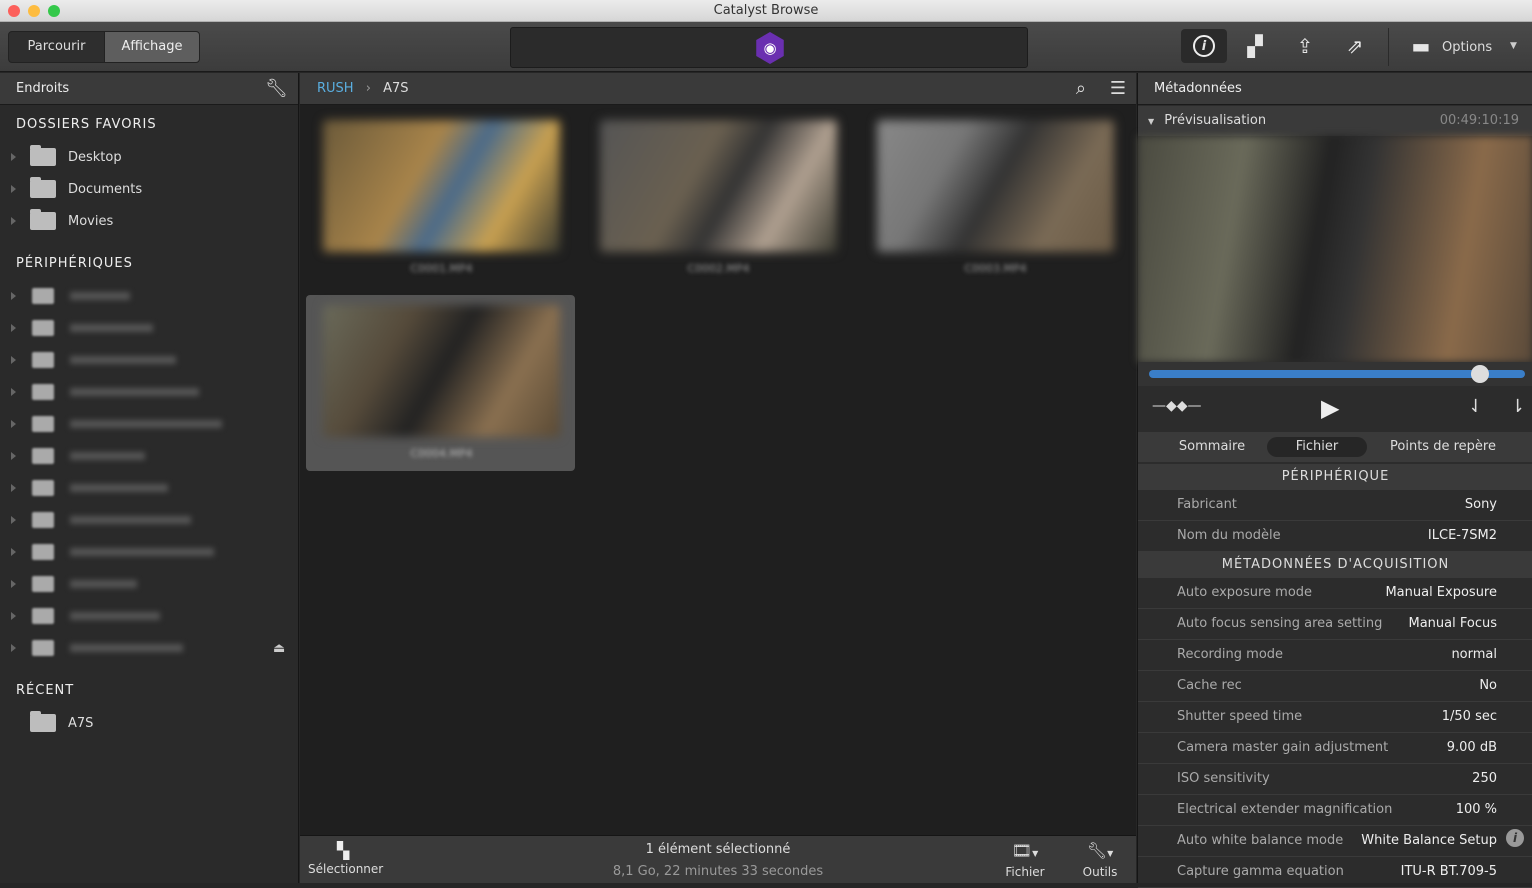 Image resolution: width=1532 pixels, height=888 pixels. Describe the element at coordinates (152, 47) in the screenshot. I see `tab-affichage: Affichage` at that location.